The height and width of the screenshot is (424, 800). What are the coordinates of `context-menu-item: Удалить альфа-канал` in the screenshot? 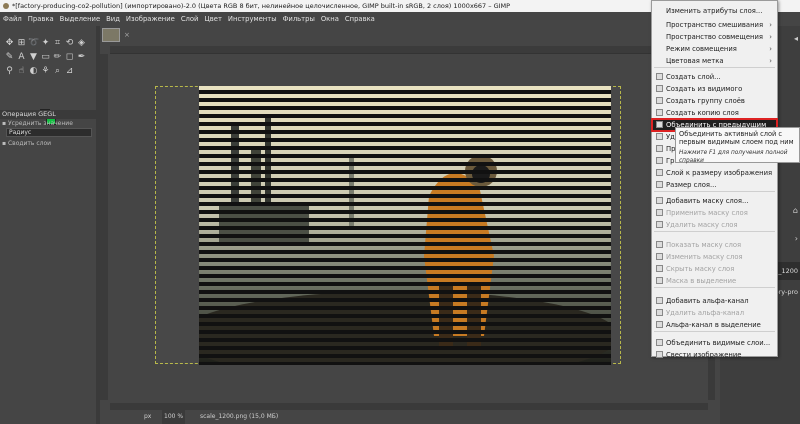 It's located at (714, 313).